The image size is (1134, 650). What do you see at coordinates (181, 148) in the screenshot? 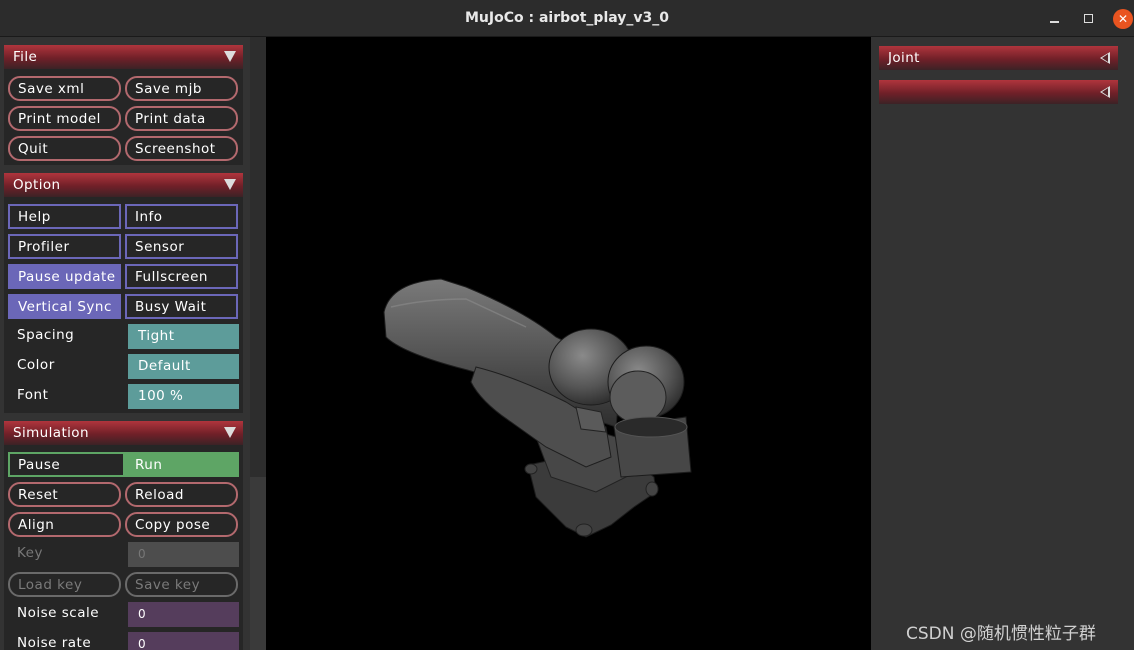
I see `screenshot-button: Screenshot` at bounding box center [181, 148].